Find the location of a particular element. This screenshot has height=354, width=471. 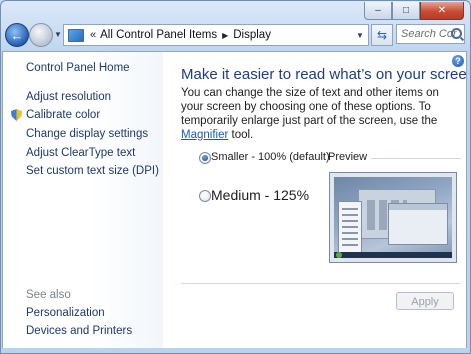

control-panel-home-link: Control Panel Home is located at coordinates (78, 68).